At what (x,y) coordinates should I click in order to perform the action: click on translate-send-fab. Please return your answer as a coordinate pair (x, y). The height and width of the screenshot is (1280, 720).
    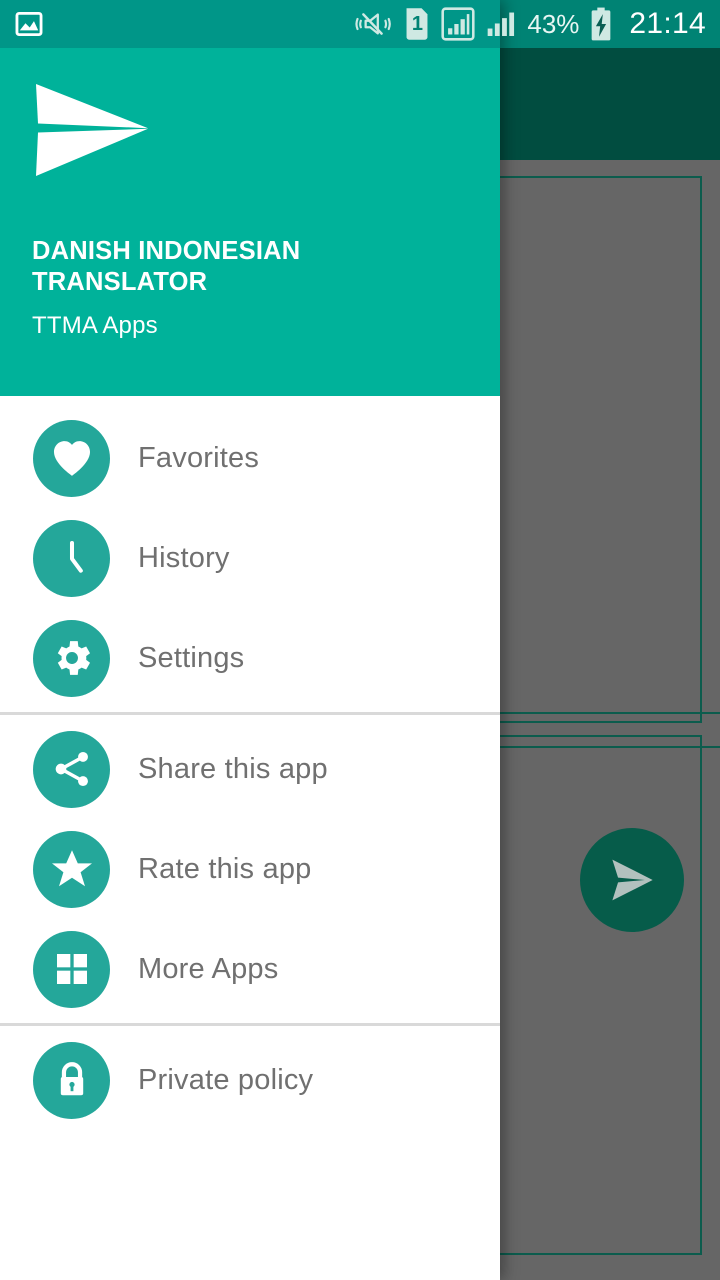
    Looking at the image, I should click on (632, 880).